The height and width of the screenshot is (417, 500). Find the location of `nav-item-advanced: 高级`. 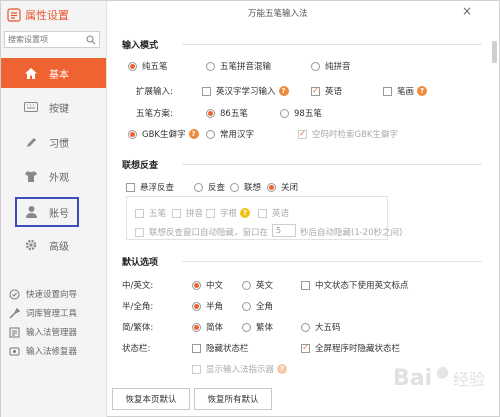

nav-item-advanced: 高级 is located at coordinates (53, 245).